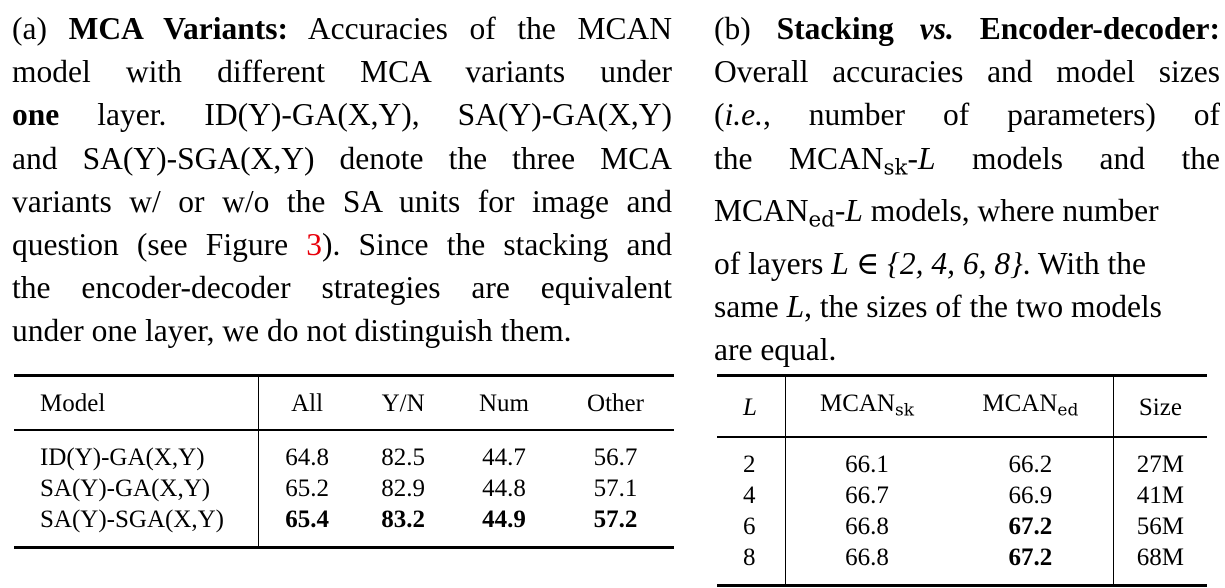 The image size is (1225, 588). Describe the element at coordinates (150, 245) in the screenshot. I see `caption-a-text: question (see Figure` at that location.